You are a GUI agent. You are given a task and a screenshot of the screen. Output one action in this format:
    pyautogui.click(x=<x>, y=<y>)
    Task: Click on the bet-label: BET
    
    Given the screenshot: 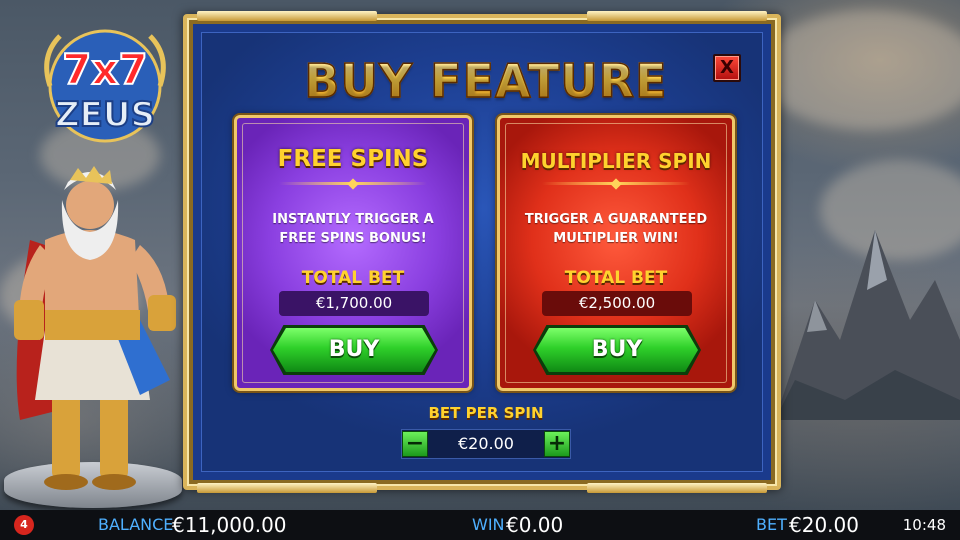 What is the action you would take?
    pyautogui.click(x=771, y=524)
    